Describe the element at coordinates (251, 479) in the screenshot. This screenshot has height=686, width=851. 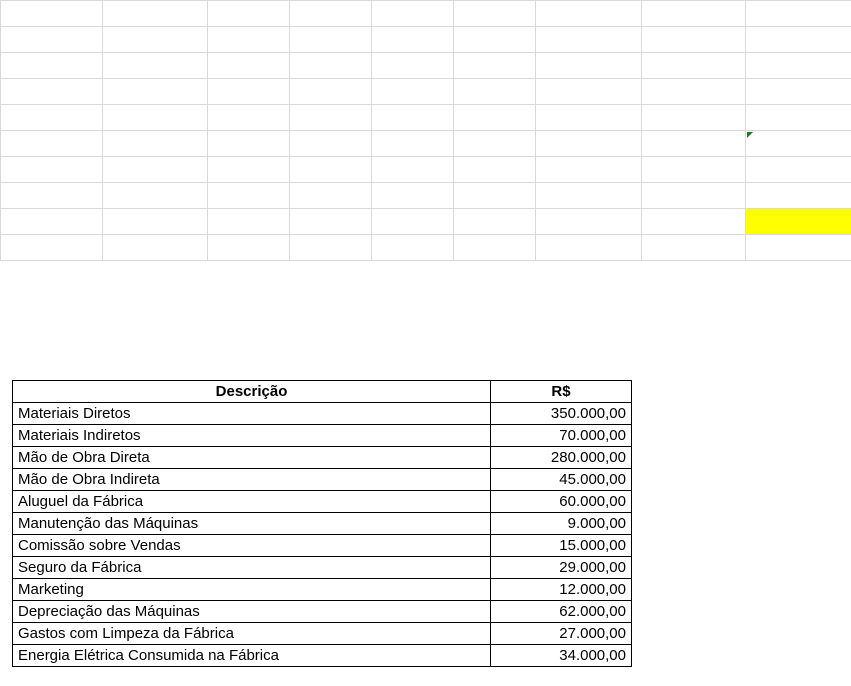
I see `row-description: Mão de Obra Indireta` at that location.